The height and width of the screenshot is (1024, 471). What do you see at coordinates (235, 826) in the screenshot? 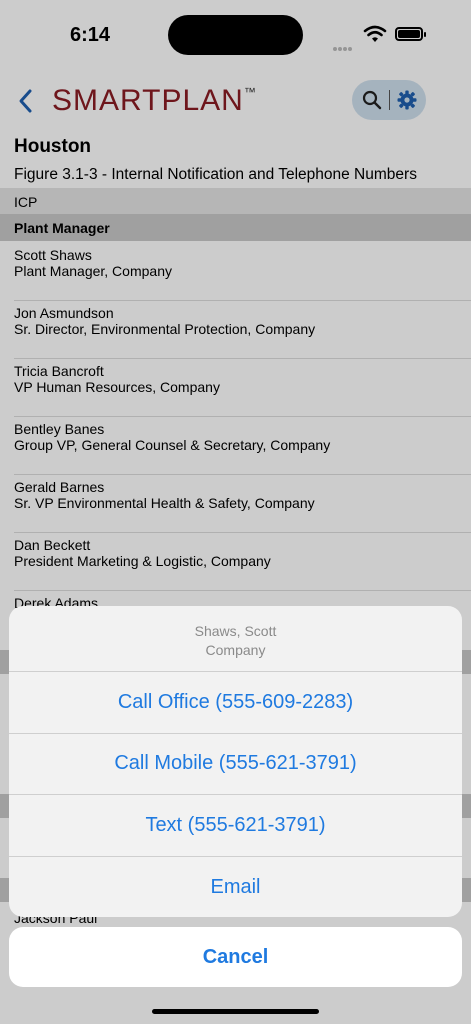
I see `text-button: Text (555-621-3791)` at bounding box center [235, 826].